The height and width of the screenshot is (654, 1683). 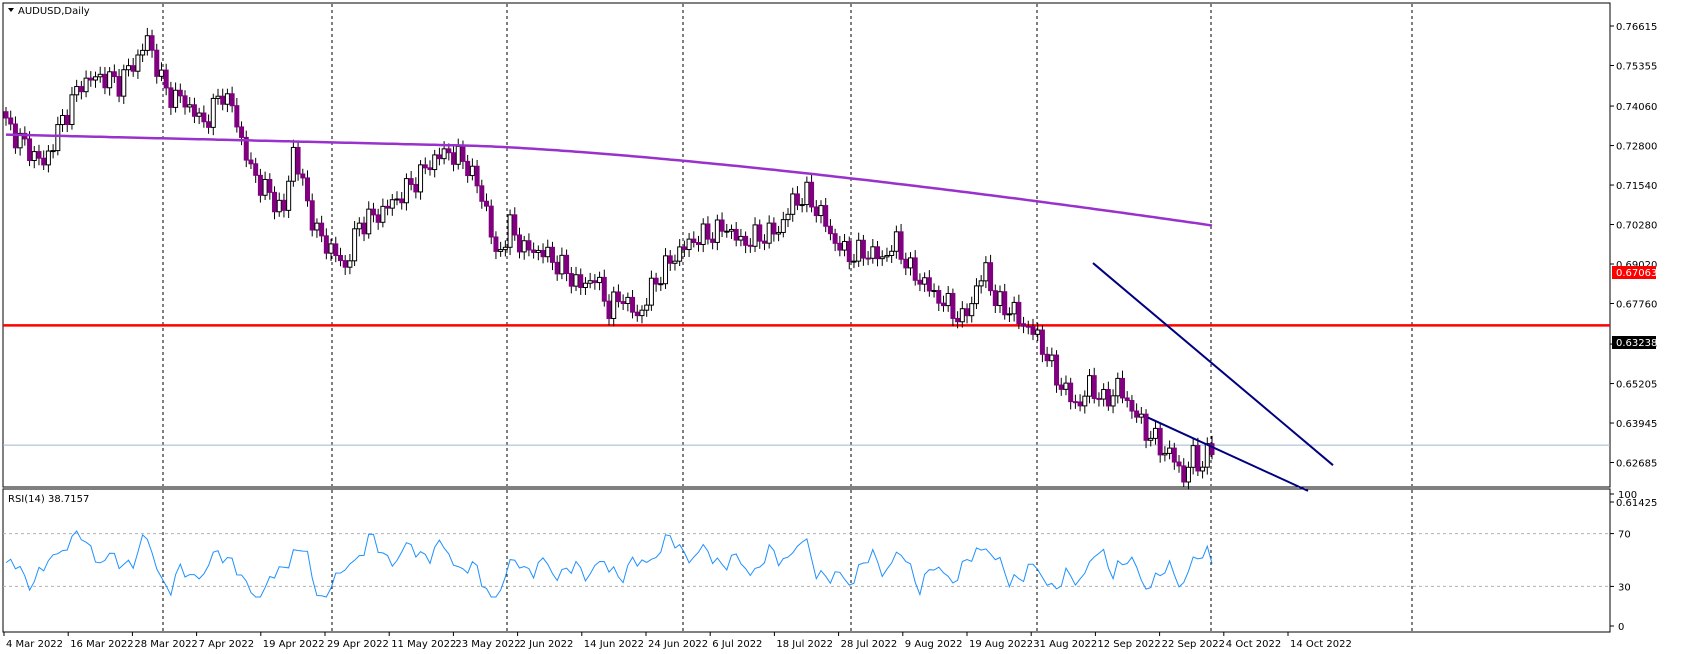 I want to click on rsi-axis-label: 30, so click(x=1624, y=587).